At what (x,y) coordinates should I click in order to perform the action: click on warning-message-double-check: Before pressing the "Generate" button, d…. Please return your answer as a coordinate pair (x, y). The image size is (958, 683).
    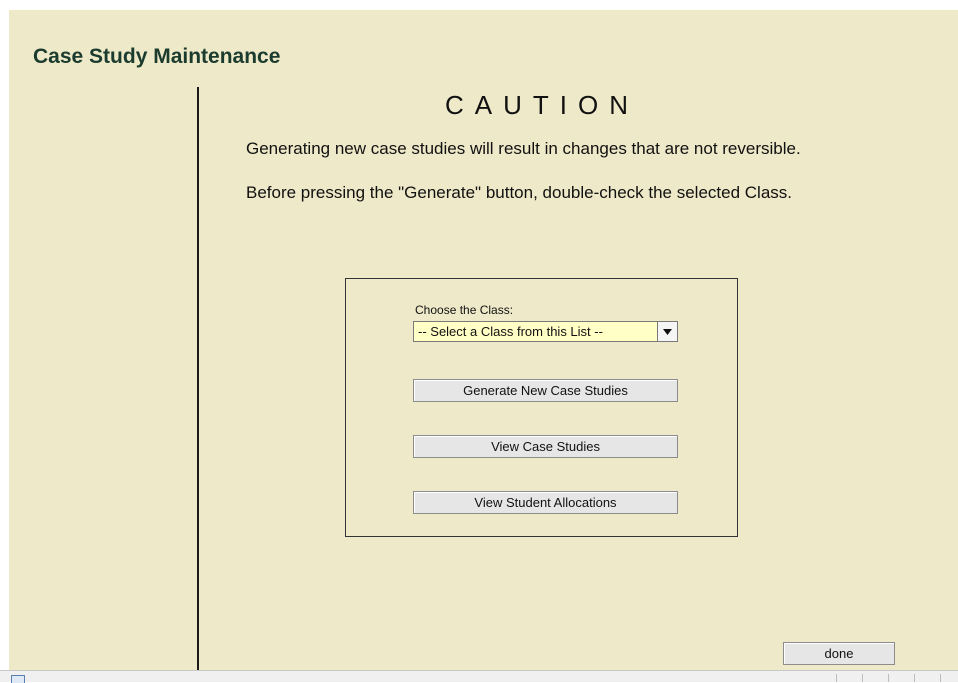
    Looking at the image, I should click on (519, 192).